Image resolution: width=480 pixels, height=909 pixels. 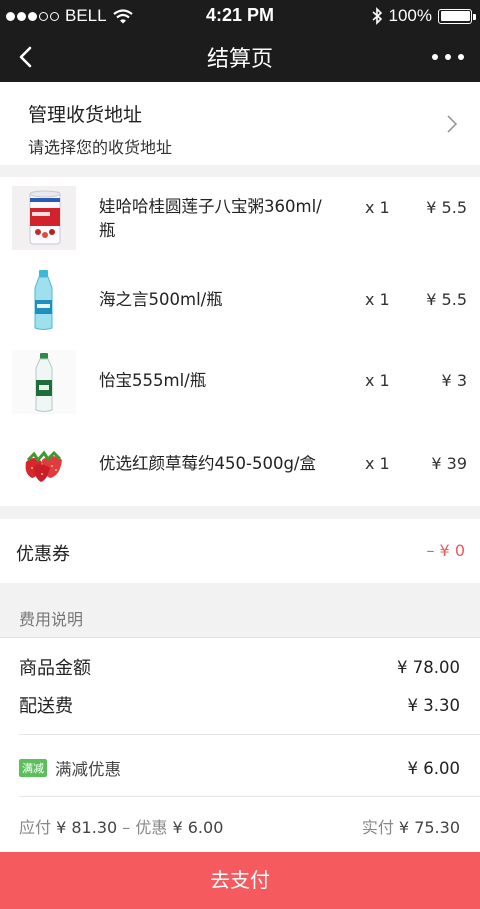 What do you see at coordinates (33, 768) in the screenshot?
I see `promo-tag-badge: 满减` at bounding box center [33, 768].